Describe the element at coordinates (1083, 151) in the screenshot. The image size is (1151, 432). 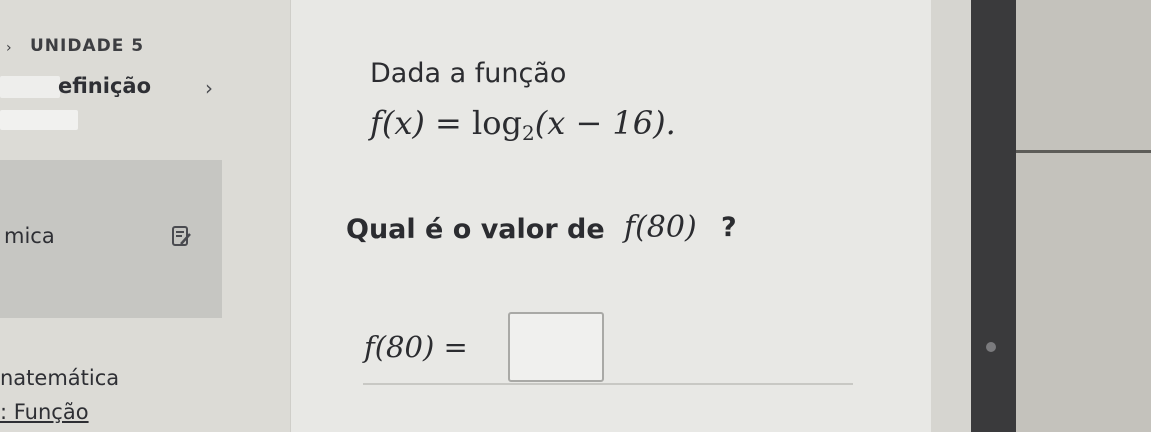
I see `frame-divider` at that location.